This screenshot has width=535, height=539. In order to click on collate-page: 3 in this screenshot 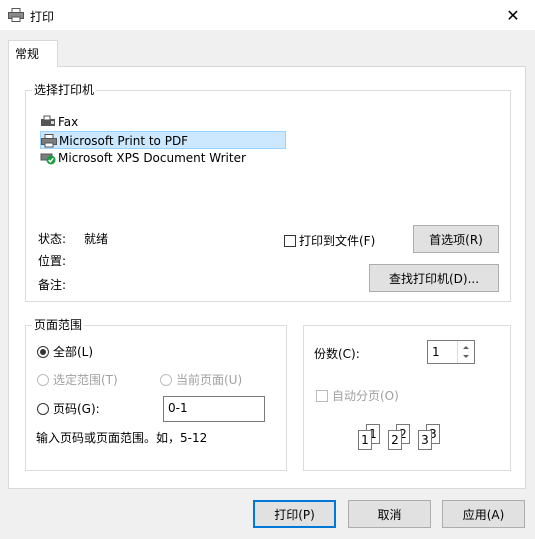, I will do `click(425, 440)`.